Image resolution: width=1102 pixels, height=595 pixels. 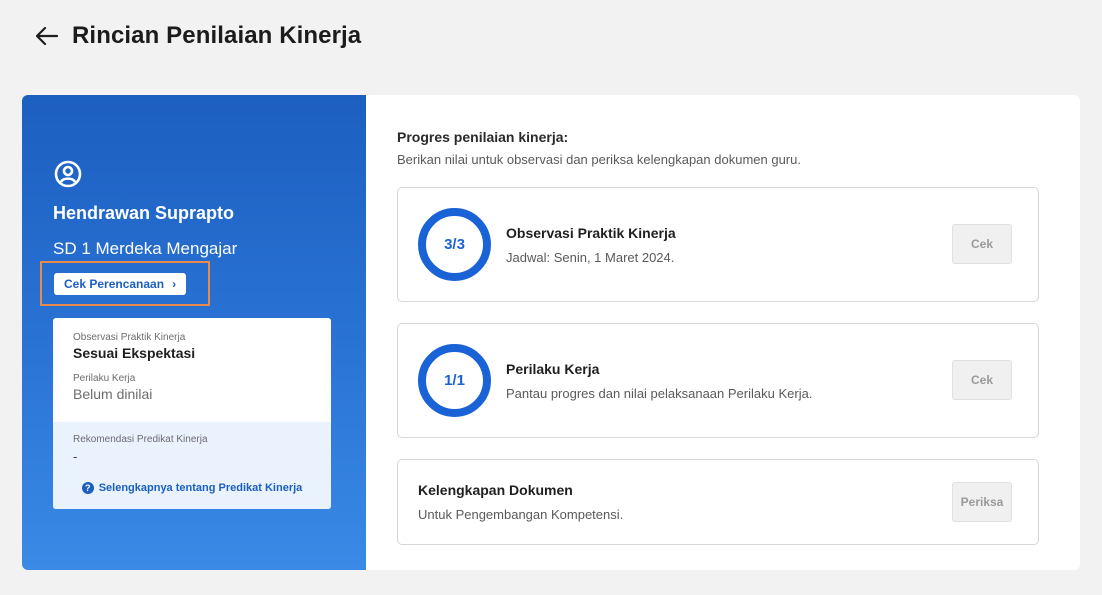 What do you see at coordinates (129, 337) in the screenshot?
I see `observasi-label: Observasi Praktik Kinerja` at bounding box center [129, 337].